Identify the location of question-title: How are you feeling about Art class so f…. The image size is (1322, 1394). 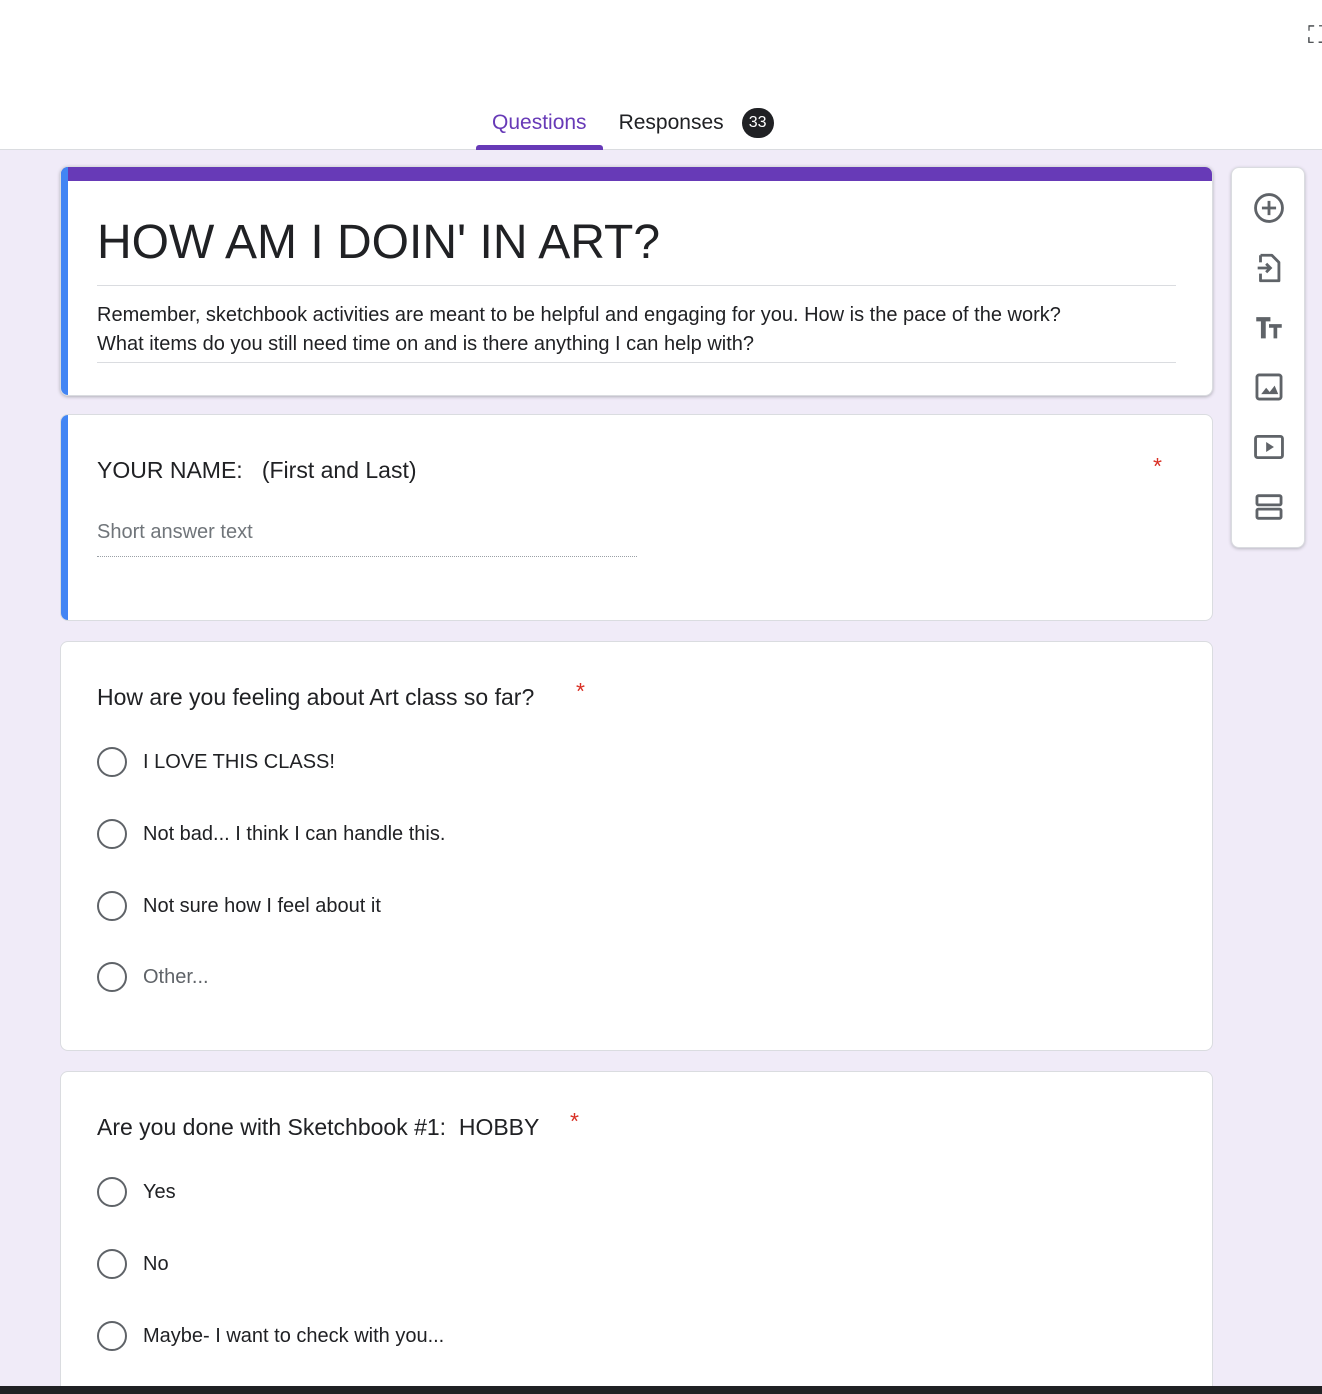
(315, 697).